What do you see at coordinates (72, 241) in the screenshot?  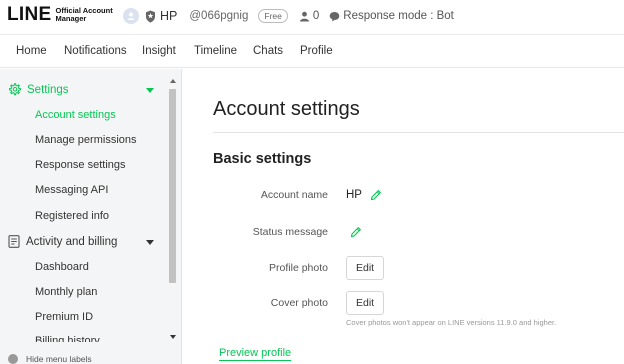 I see `sidebar-section-activity-label: Activity and billing` at bounding box center [72, 241].